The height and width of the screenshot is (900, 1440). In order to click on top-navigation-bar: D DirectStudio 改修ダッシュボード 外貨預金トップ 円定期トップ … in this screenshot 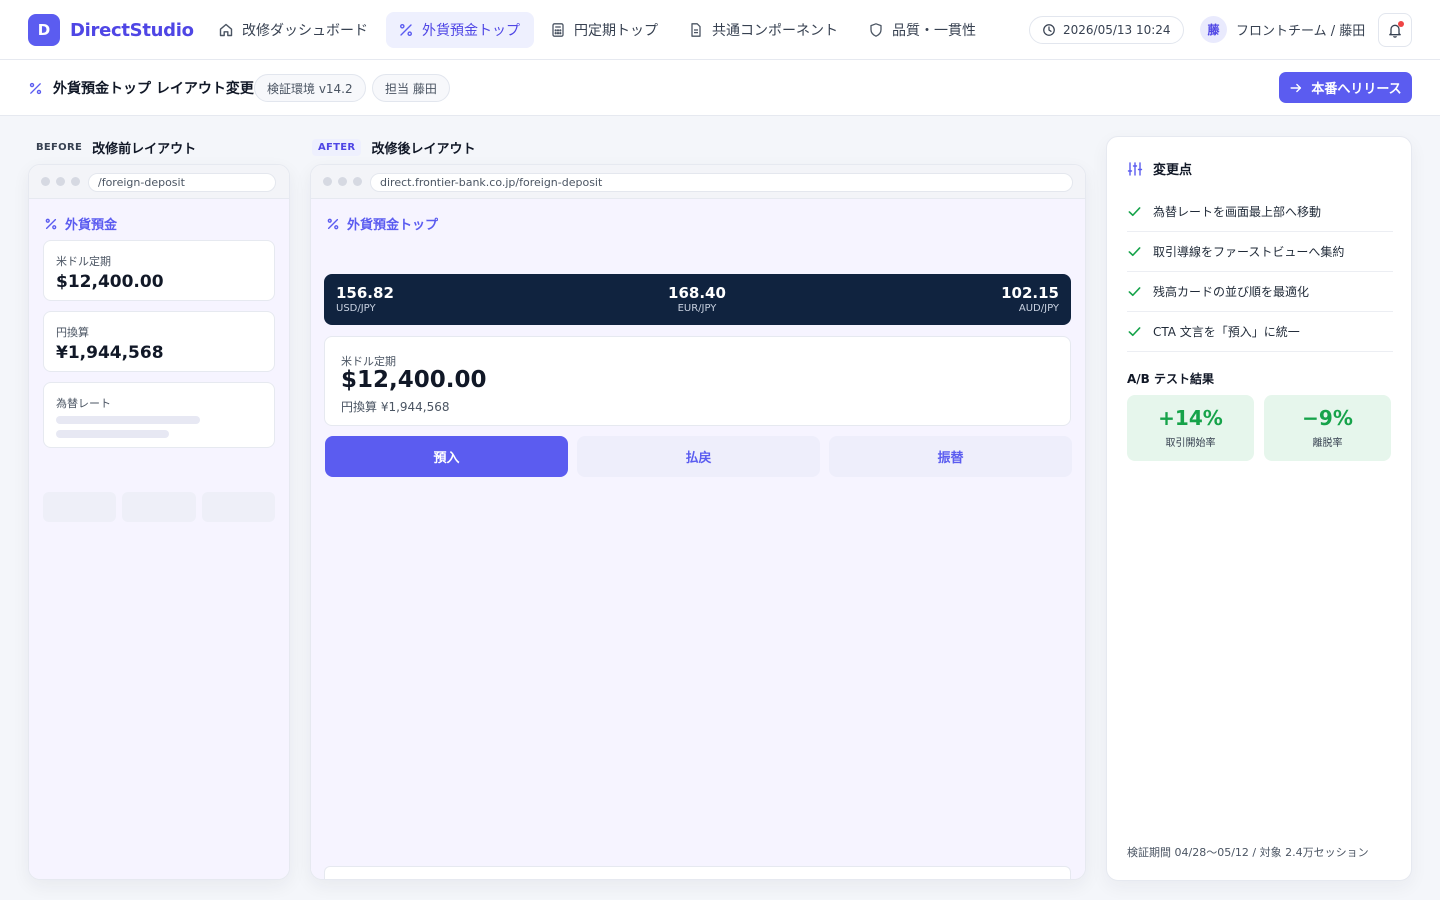, I will do `click(720, 30)`.